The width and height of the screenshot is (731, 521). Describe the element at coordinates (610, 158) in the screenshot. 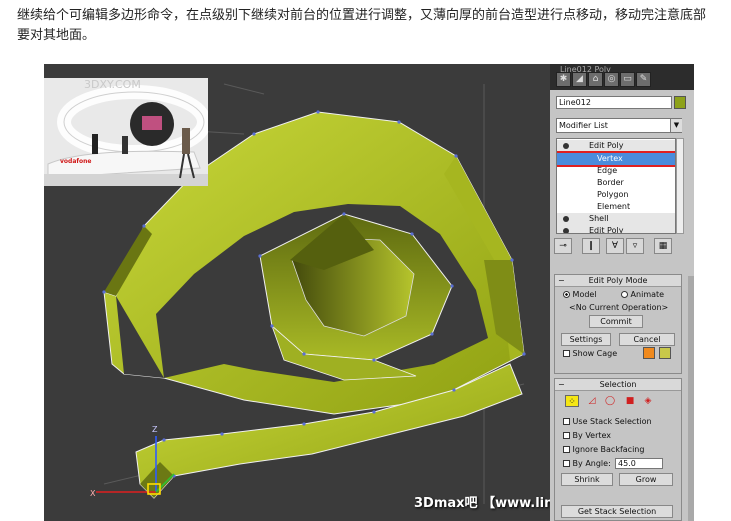

I see `stack-item-label: Vertex` at that location.